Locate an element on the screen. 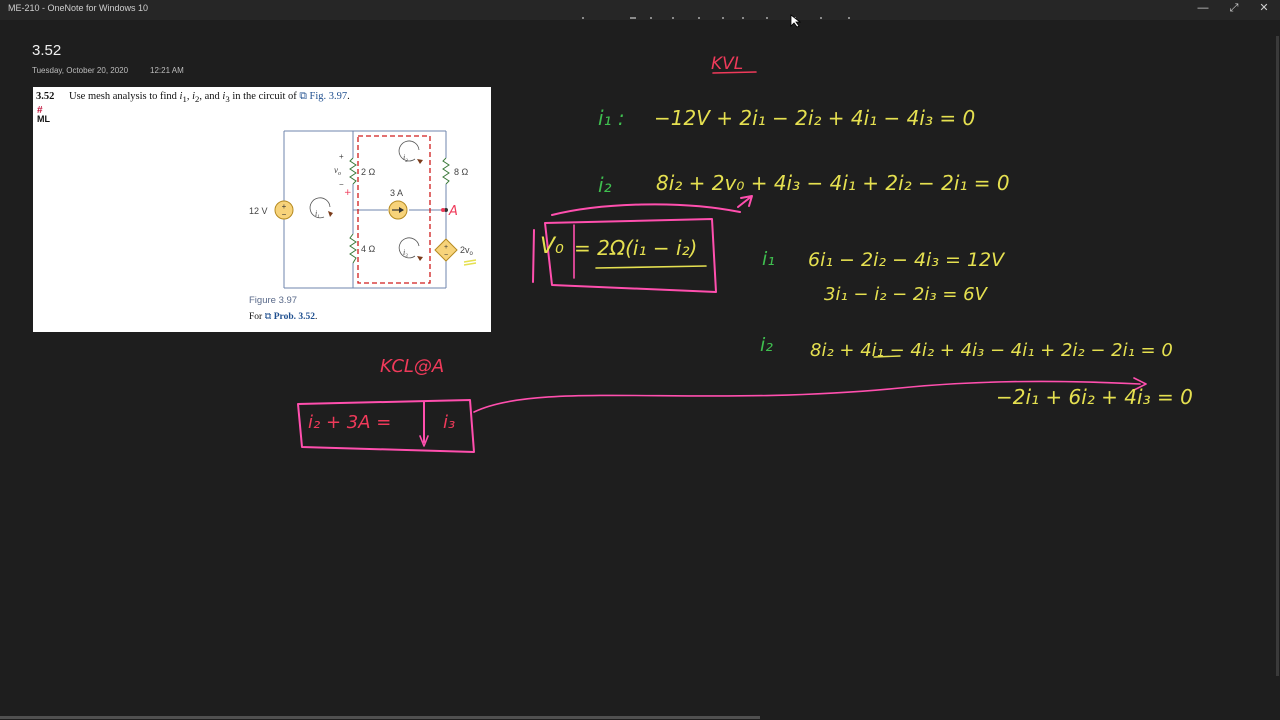 The height and width of the screenshot is (720, 1280). ink-equation-mesh1-simplified: 6i₁ − 2i₂ − 4i₃ = 12V is located at coordinates (906, 260).